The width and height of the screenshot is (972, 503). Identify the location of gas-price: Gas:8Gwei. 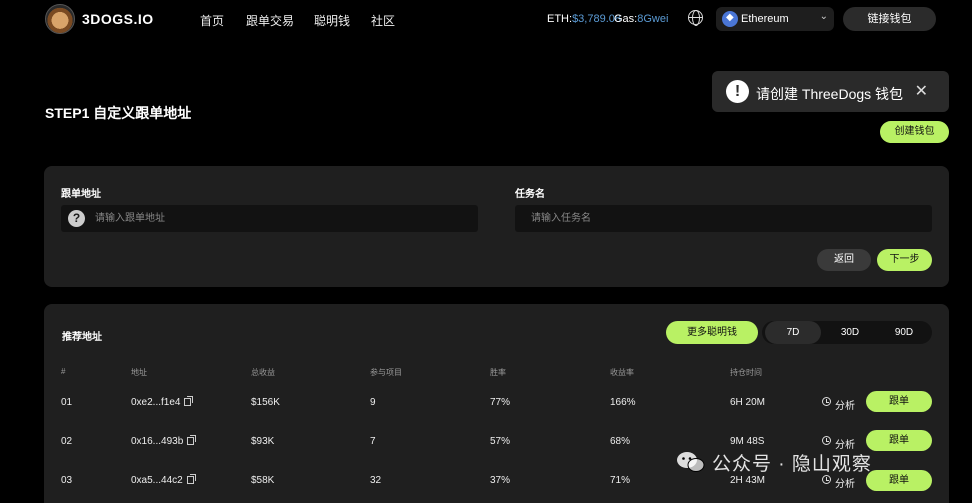
(641, 19).